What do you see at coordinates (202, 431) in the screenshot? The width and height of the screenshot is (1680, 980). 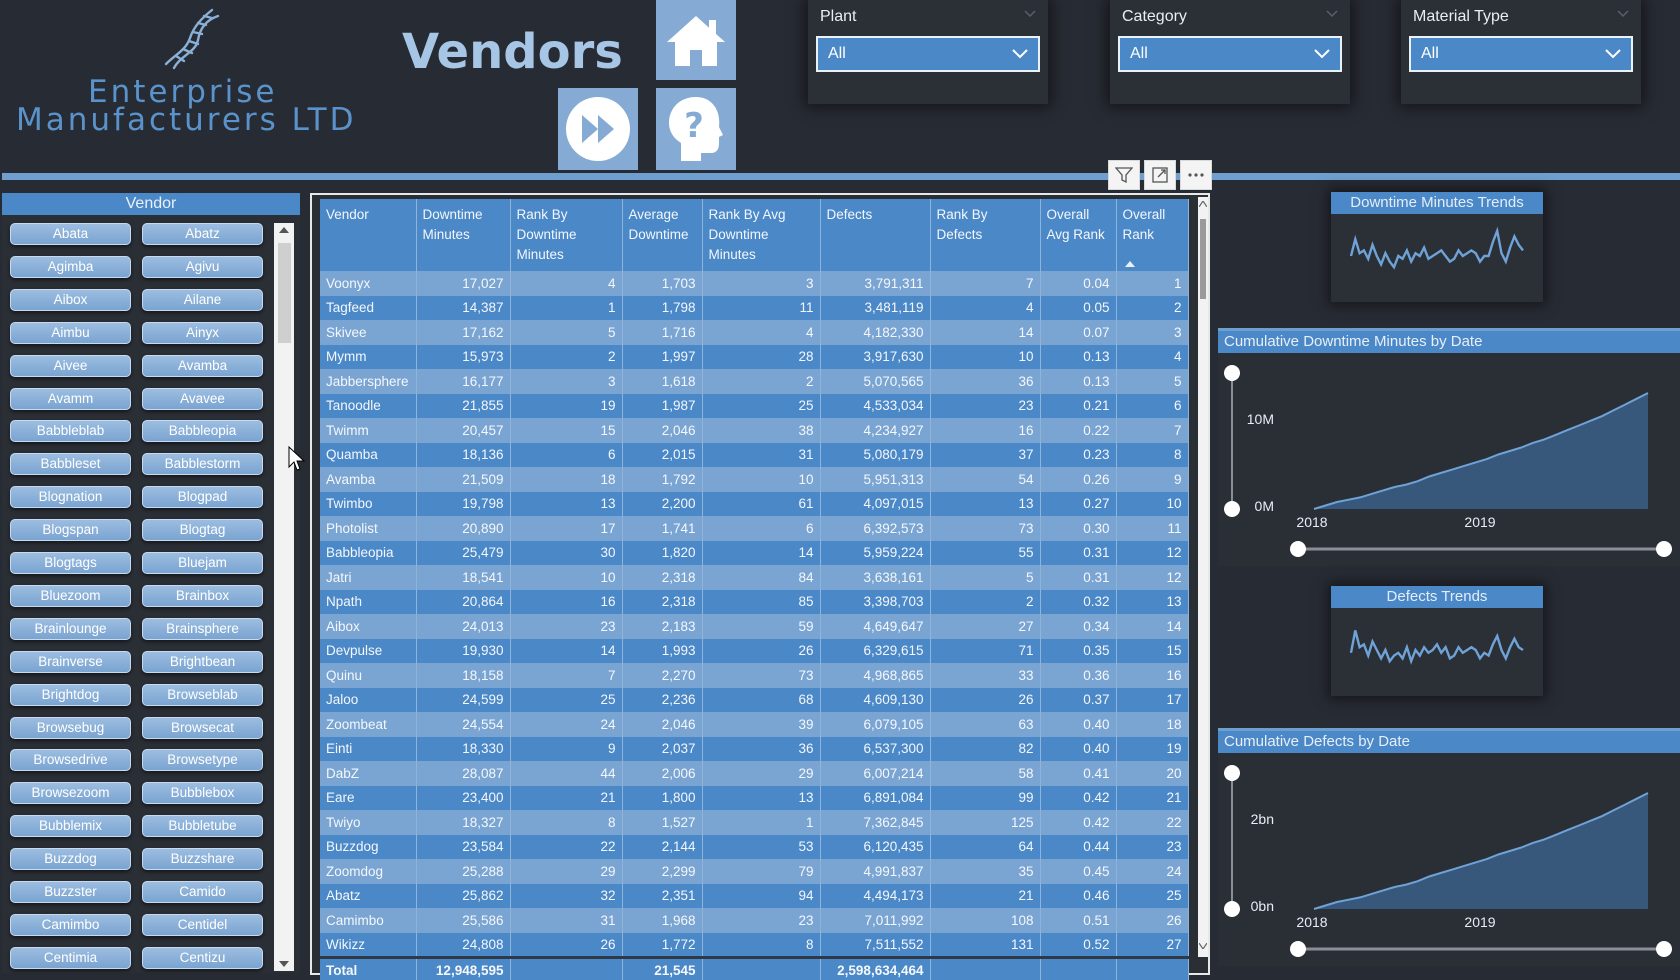 I see `vendor-button: Babbleopia` at bounding box center [202, 431].